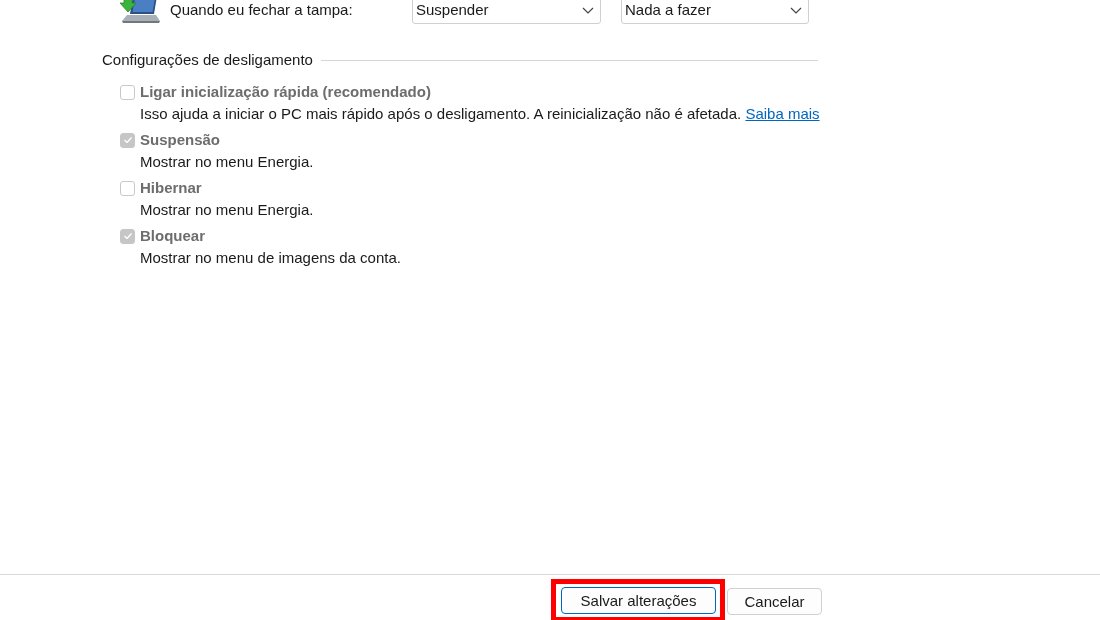 Image resolution: width=1100 pixels, height=620 pixels. What do you see at coordinates (261, 10) in the screenshot?
I see `lid-close-label: Quando eu fechar a tampa:` at bounding box center [261, 10].